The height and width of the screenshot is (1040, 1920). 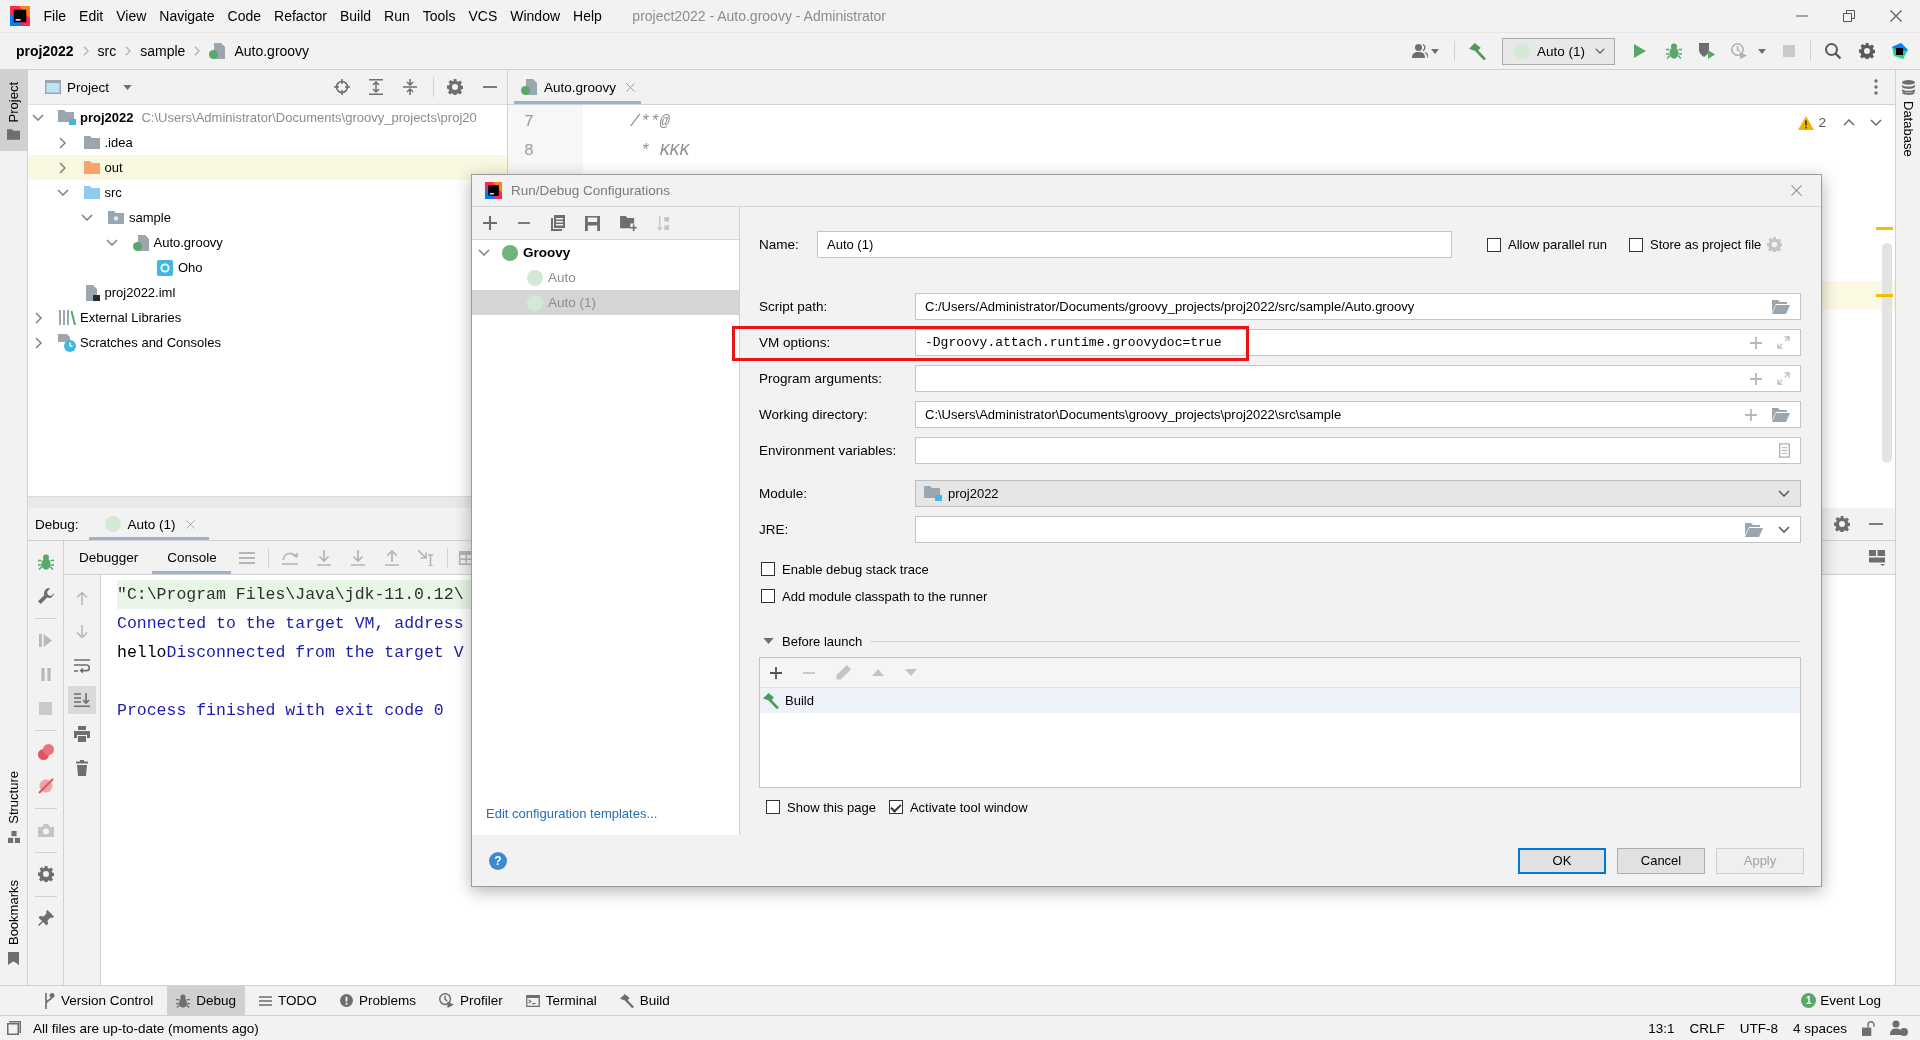 What do you see at coordinates (188, 242) in the screenshot?
I see `tree-item: Auto.groovy` at bounding box center [188, 242].